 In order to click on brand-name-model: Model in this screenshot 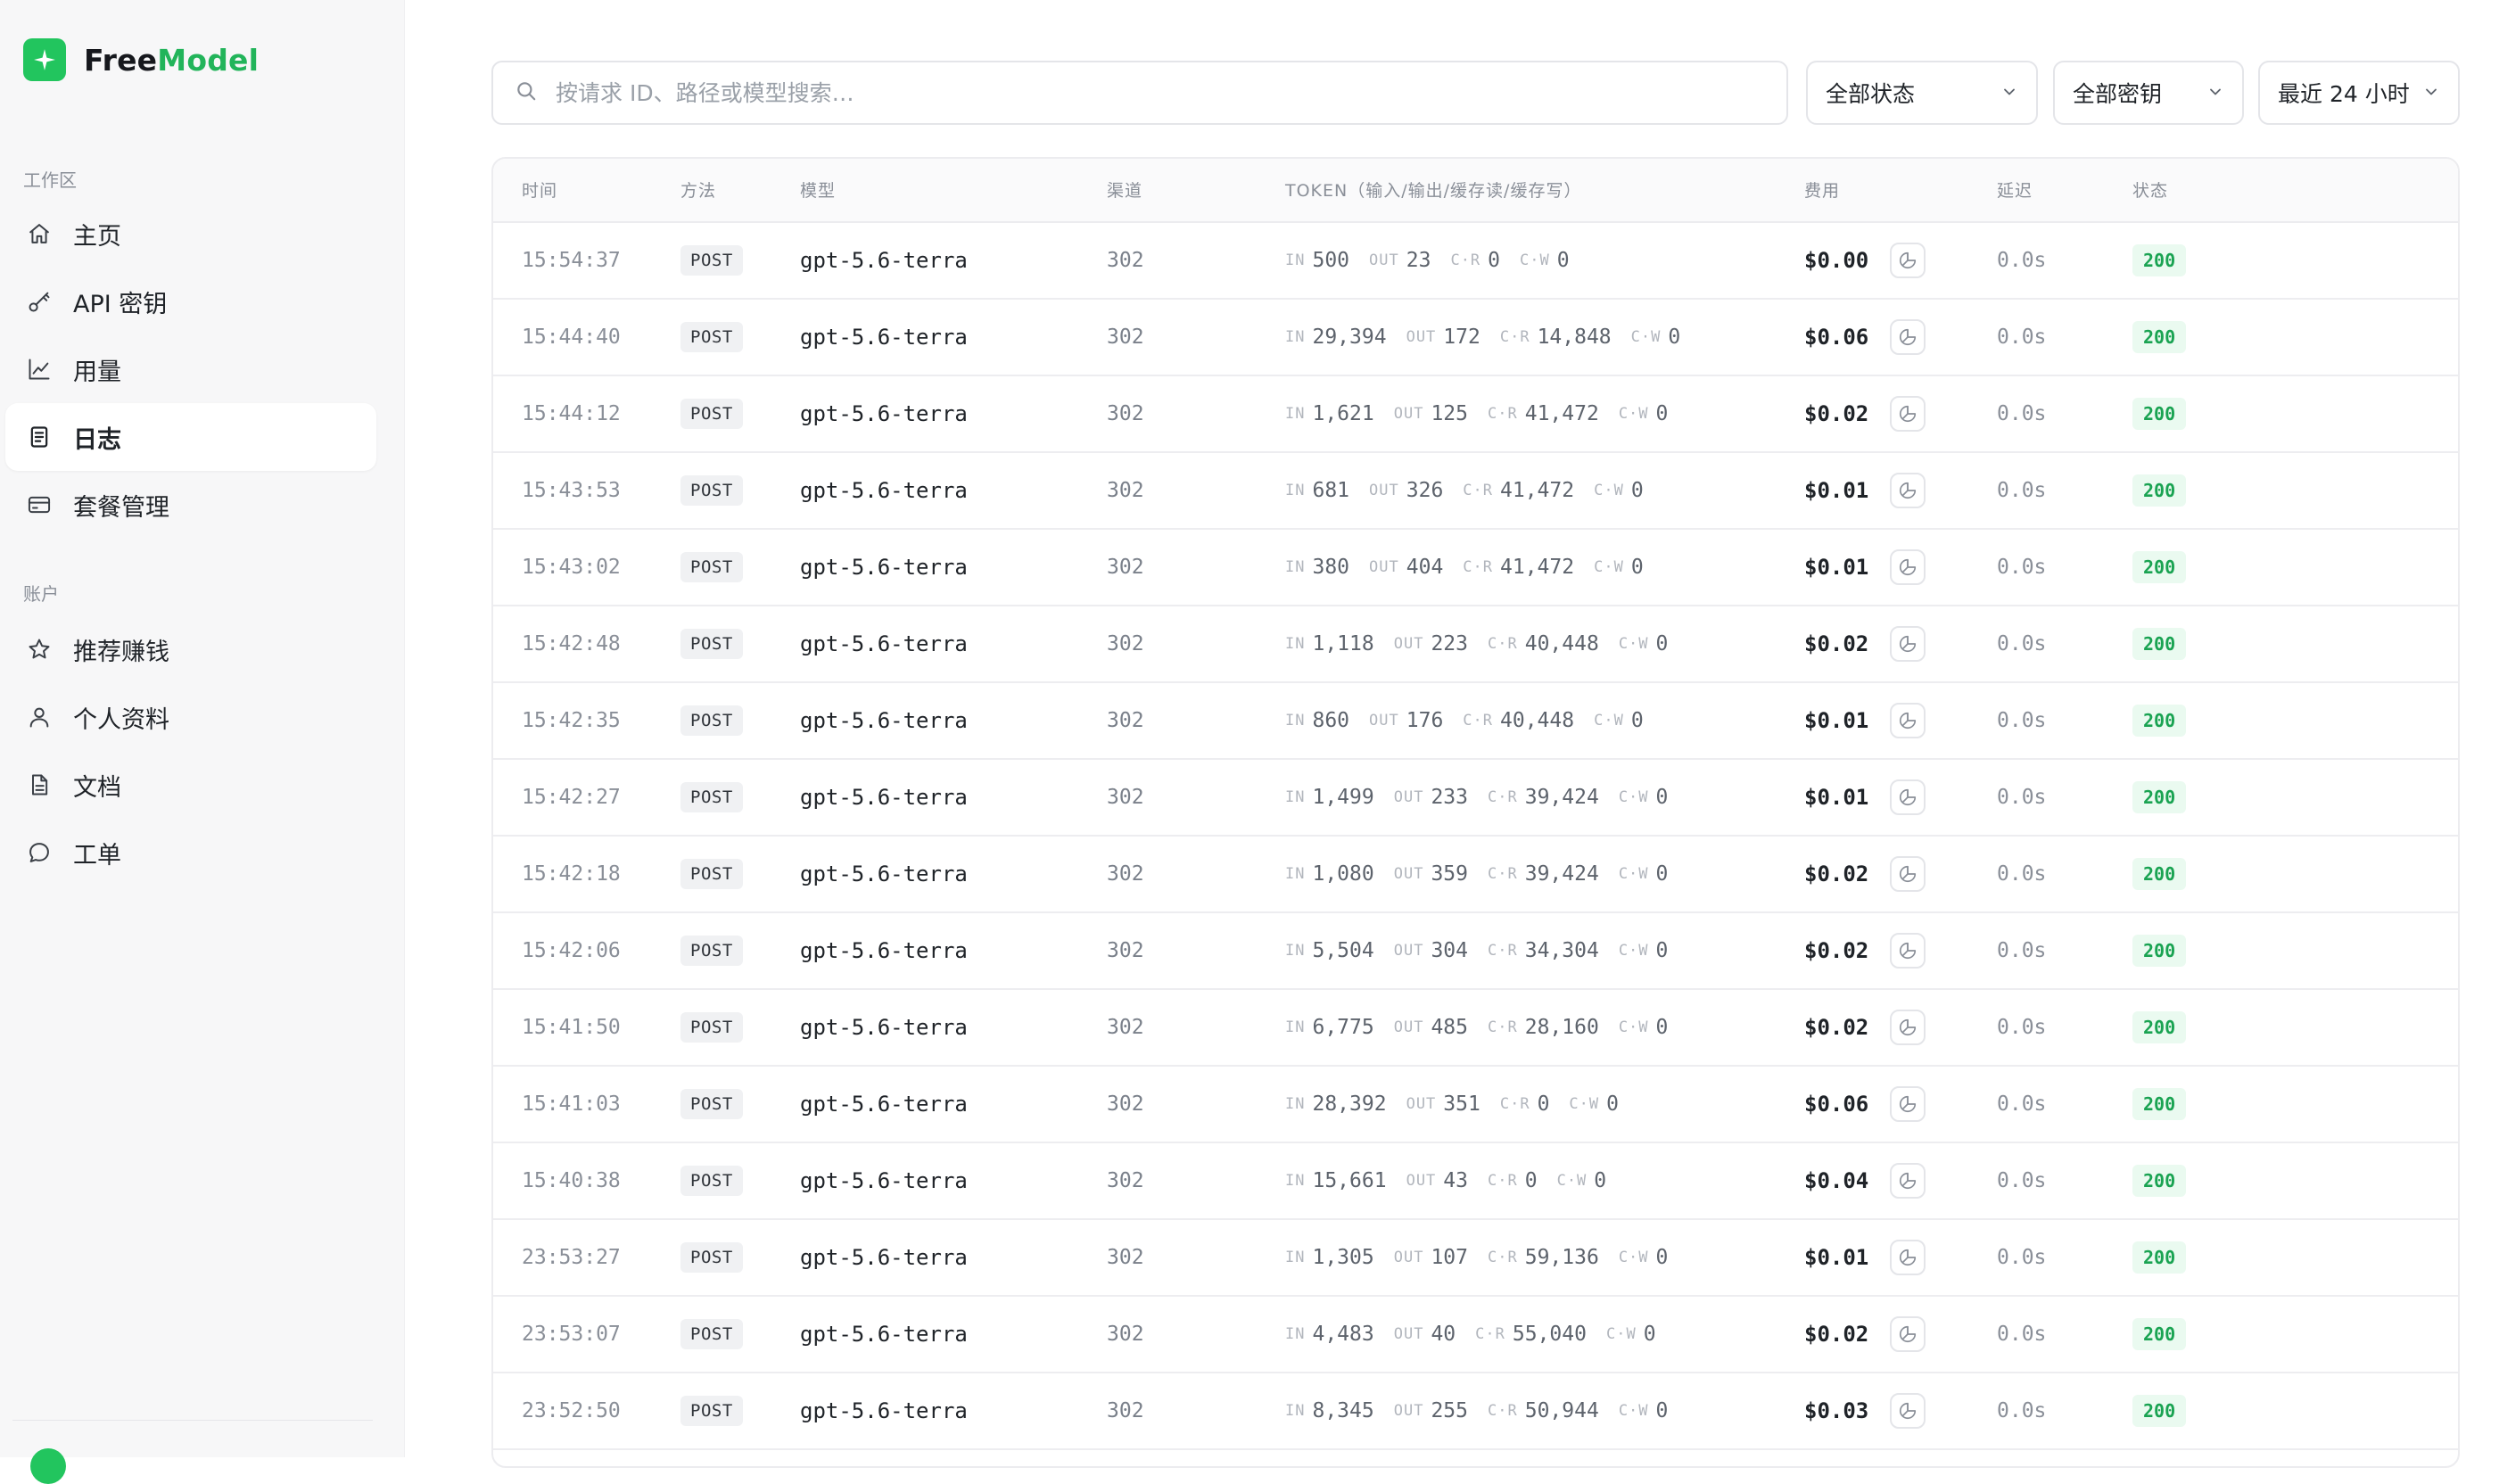, I will do `click(208, 60)`.